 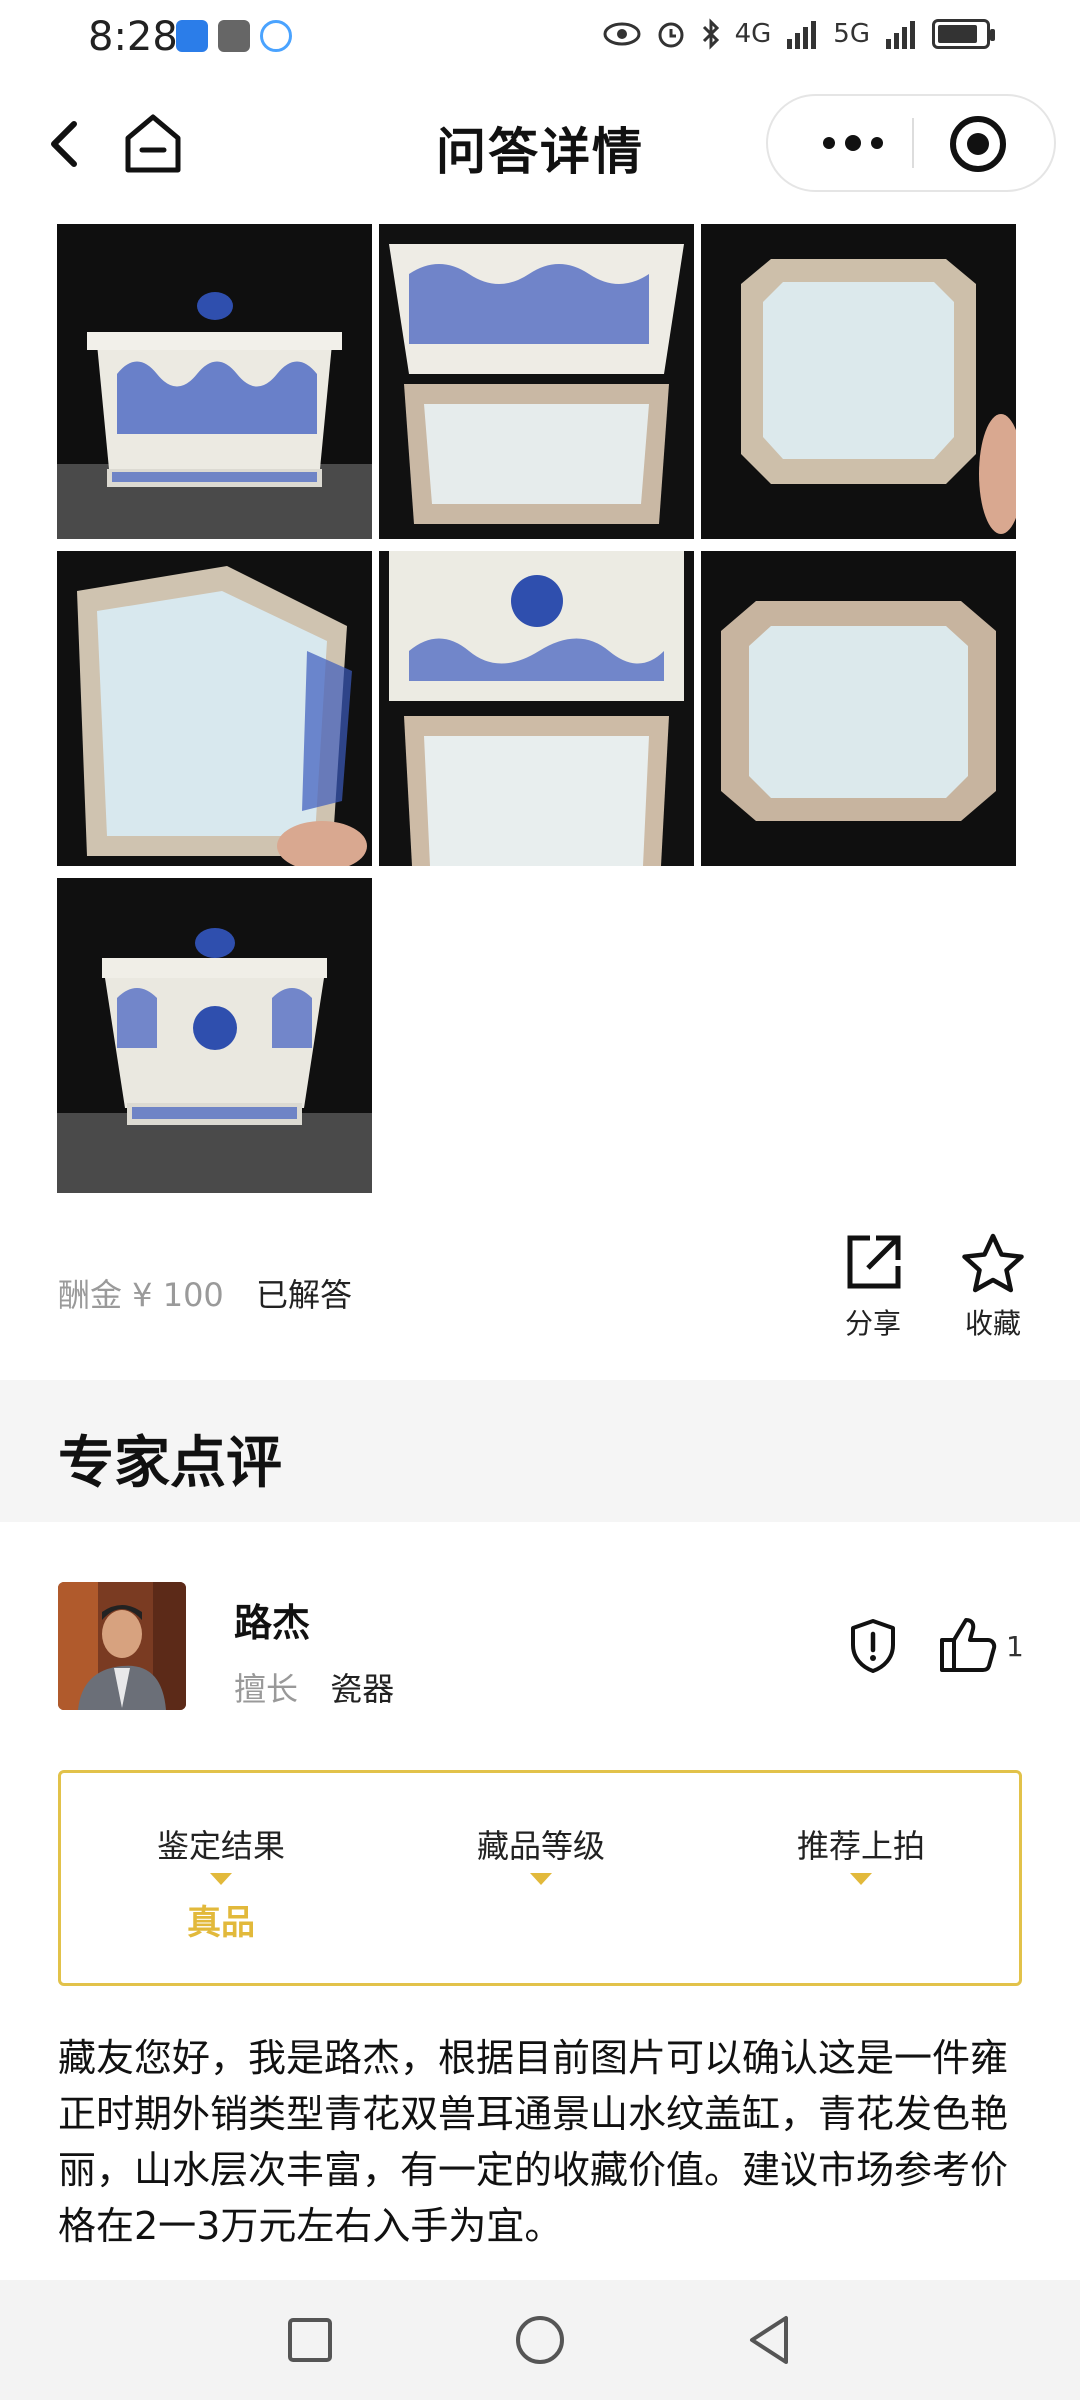 I want to click on more-dots-icon, so click(x=853, y=143).